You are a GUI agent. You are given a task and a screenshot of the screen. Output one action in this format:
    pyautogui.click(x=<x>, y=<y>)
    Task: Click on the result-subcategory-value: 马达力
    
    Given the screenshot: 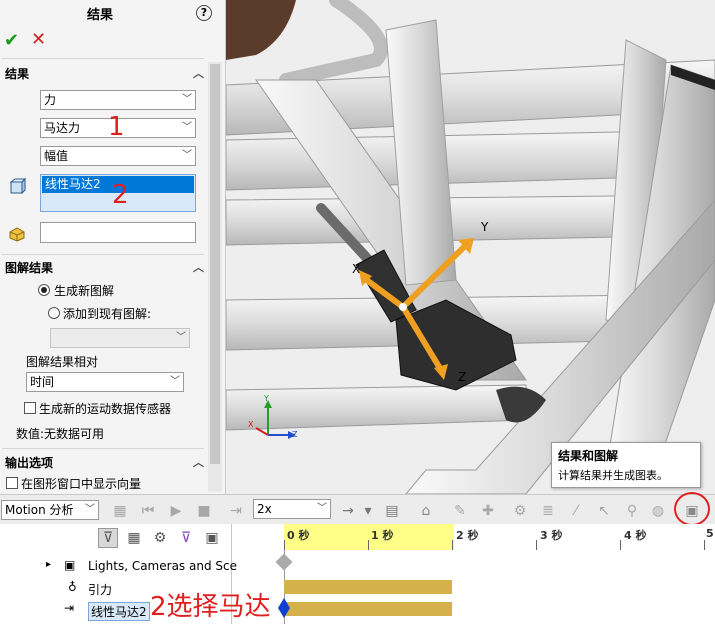 What is the action you would take?
    pyautogui.click(x=62, y=128)
    